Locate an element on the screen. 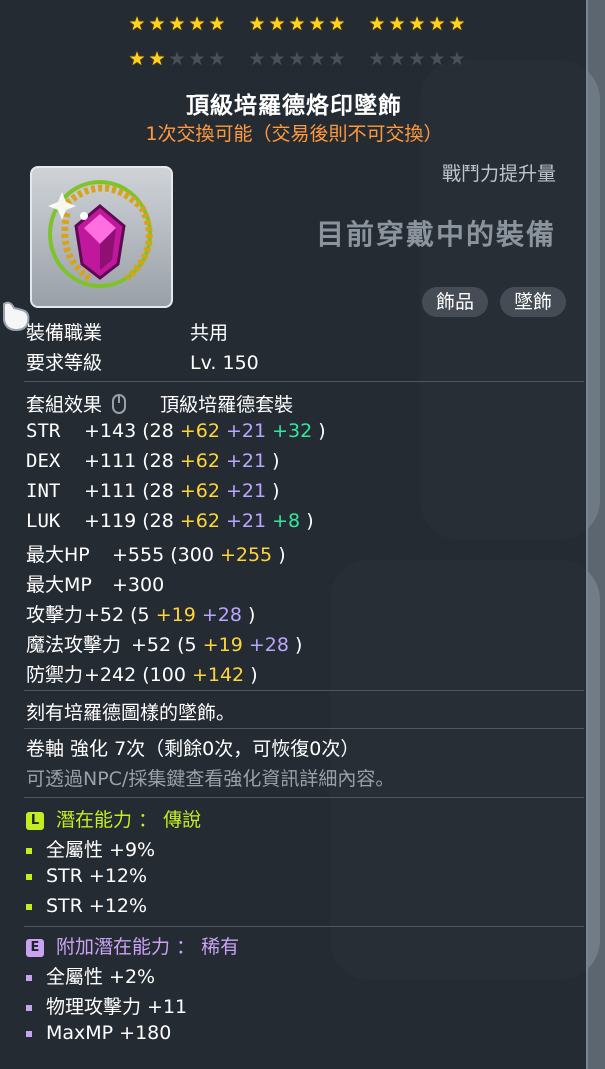 The image size is (605, 1069). stat-base: (5 is located at coordinates (187, 645).